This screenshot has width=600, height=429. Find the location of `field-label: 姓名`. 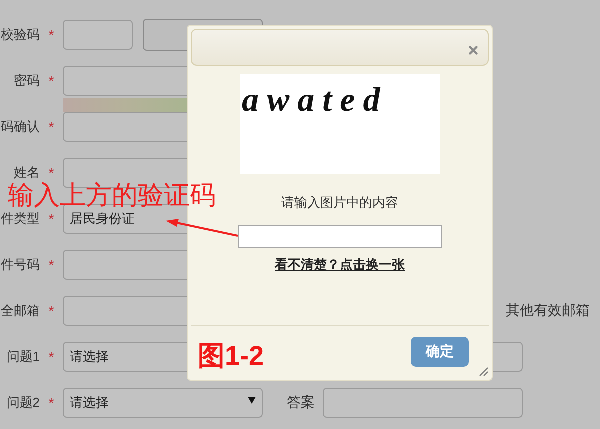

field-label: 姓名 is located at coordinates (27, 173).